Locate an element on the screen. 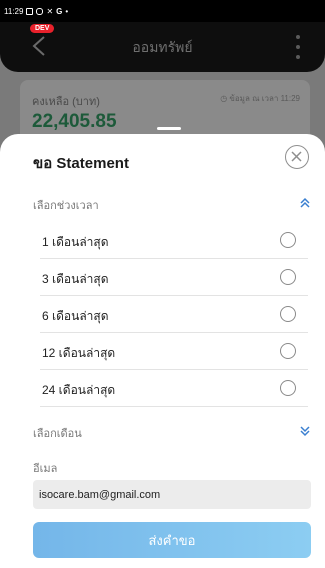 Image resolution: width=325 pixels, height=568 pixels. submit-request-button: ส่งคำขอ is located at coordinates (172, 540).